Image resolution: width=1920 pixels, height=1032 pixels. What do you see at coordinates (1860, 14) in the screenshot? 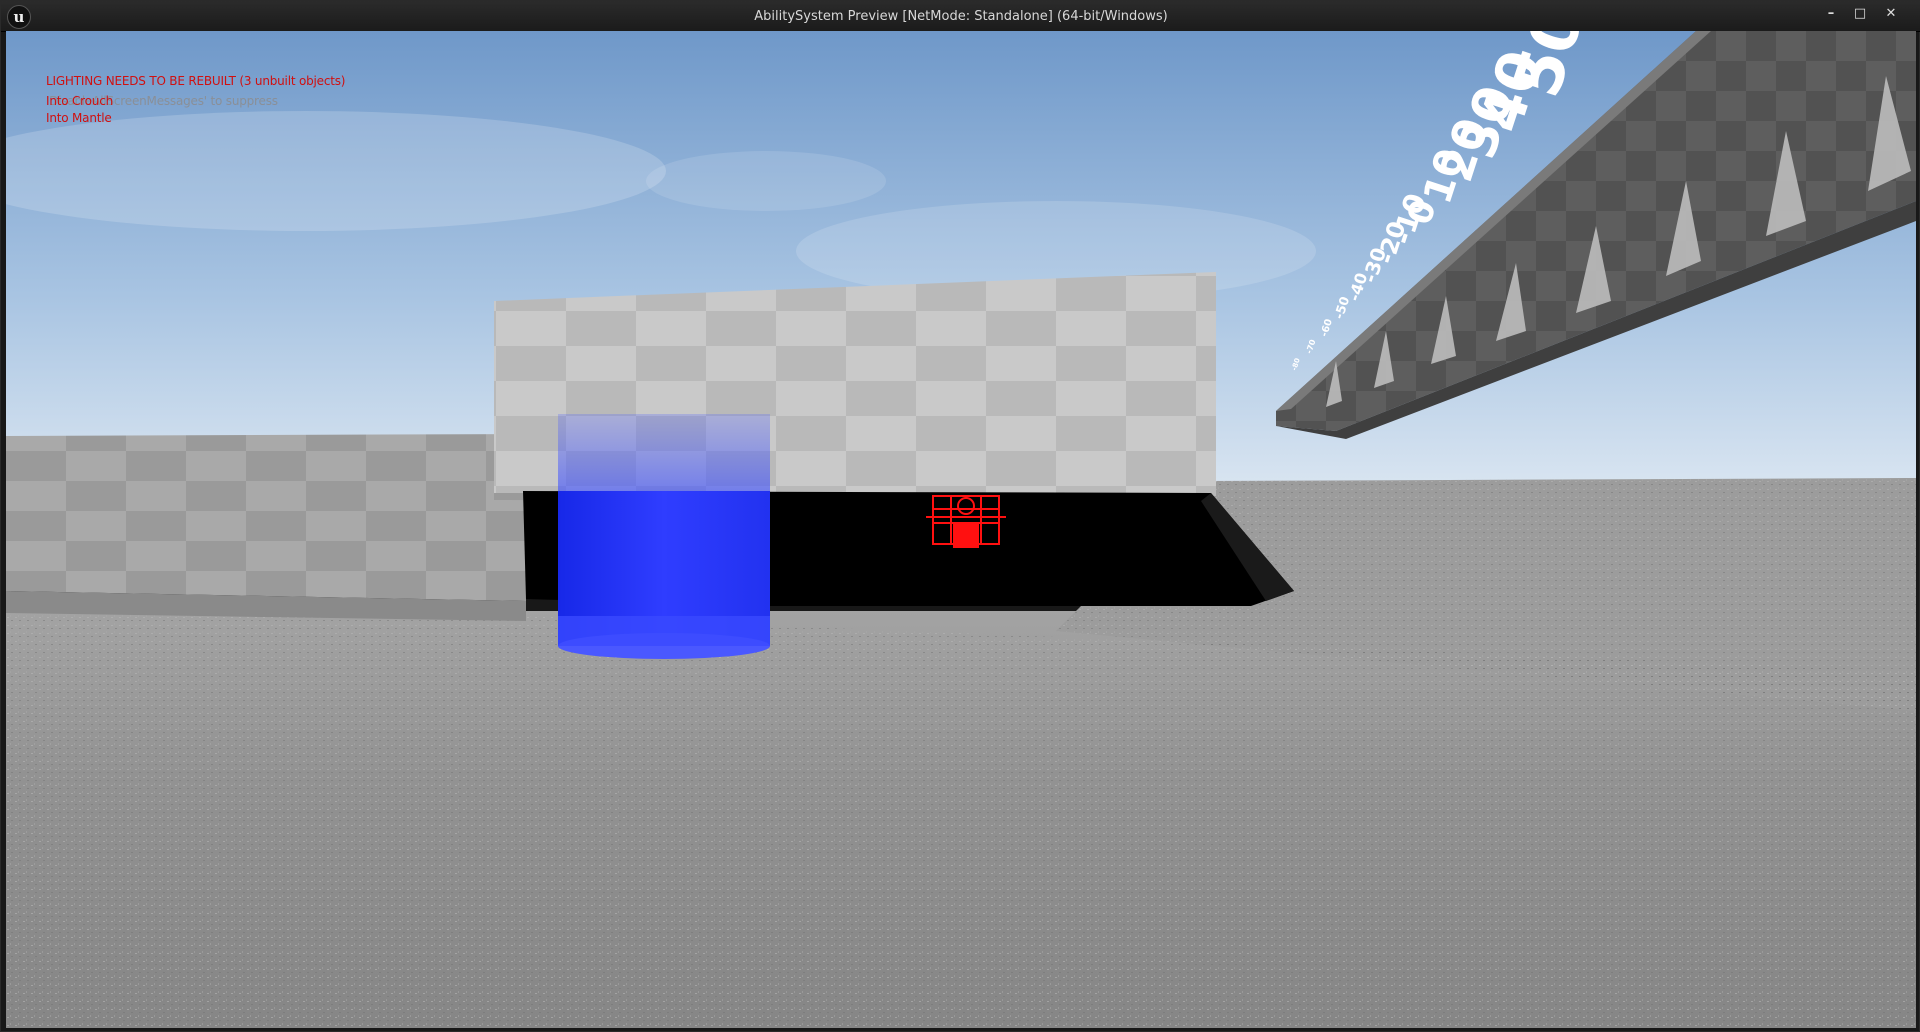
I see `maximize-button: □` at bounding box center [1860, 14].